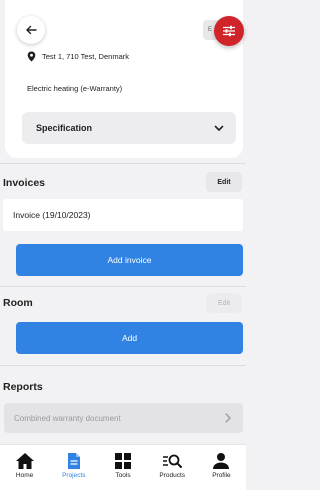 Image resolution: width=320 pixels, height=490 pixels. What do you see at coordinates (67, 418) in the screenshot?
I see `report-item-label: Combined warranty document` at bounding box center [67, 418].